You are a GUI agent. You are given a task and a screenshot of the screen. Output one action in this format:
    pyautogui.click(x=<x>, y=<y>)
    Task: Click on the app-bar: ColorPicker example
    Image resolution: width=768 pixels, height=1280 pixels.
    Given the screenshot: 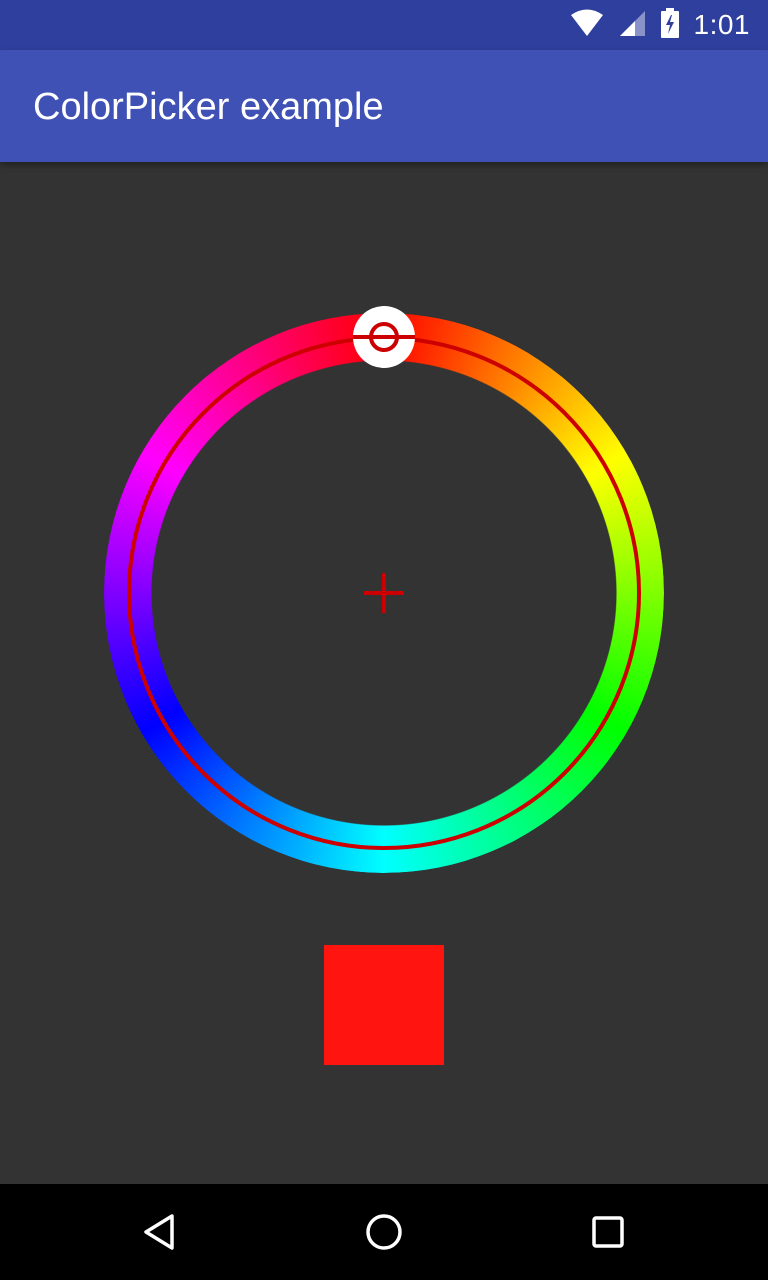 What is the action you would take?
    pyautogui.click(x=384, y=106)
    